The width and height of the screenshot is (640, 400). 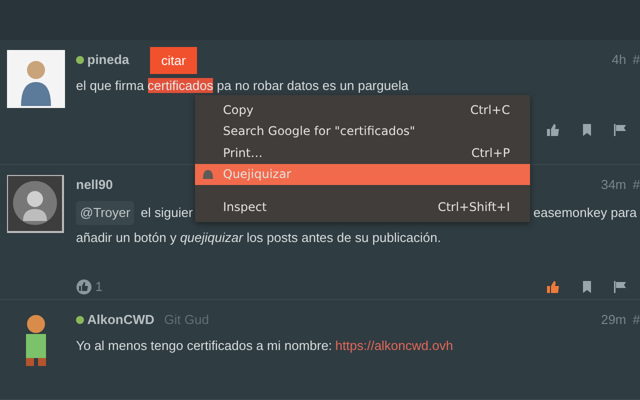 I want to click on menu-item: Inspect Ctrl+Shift+I, so click(x=362, y=207).